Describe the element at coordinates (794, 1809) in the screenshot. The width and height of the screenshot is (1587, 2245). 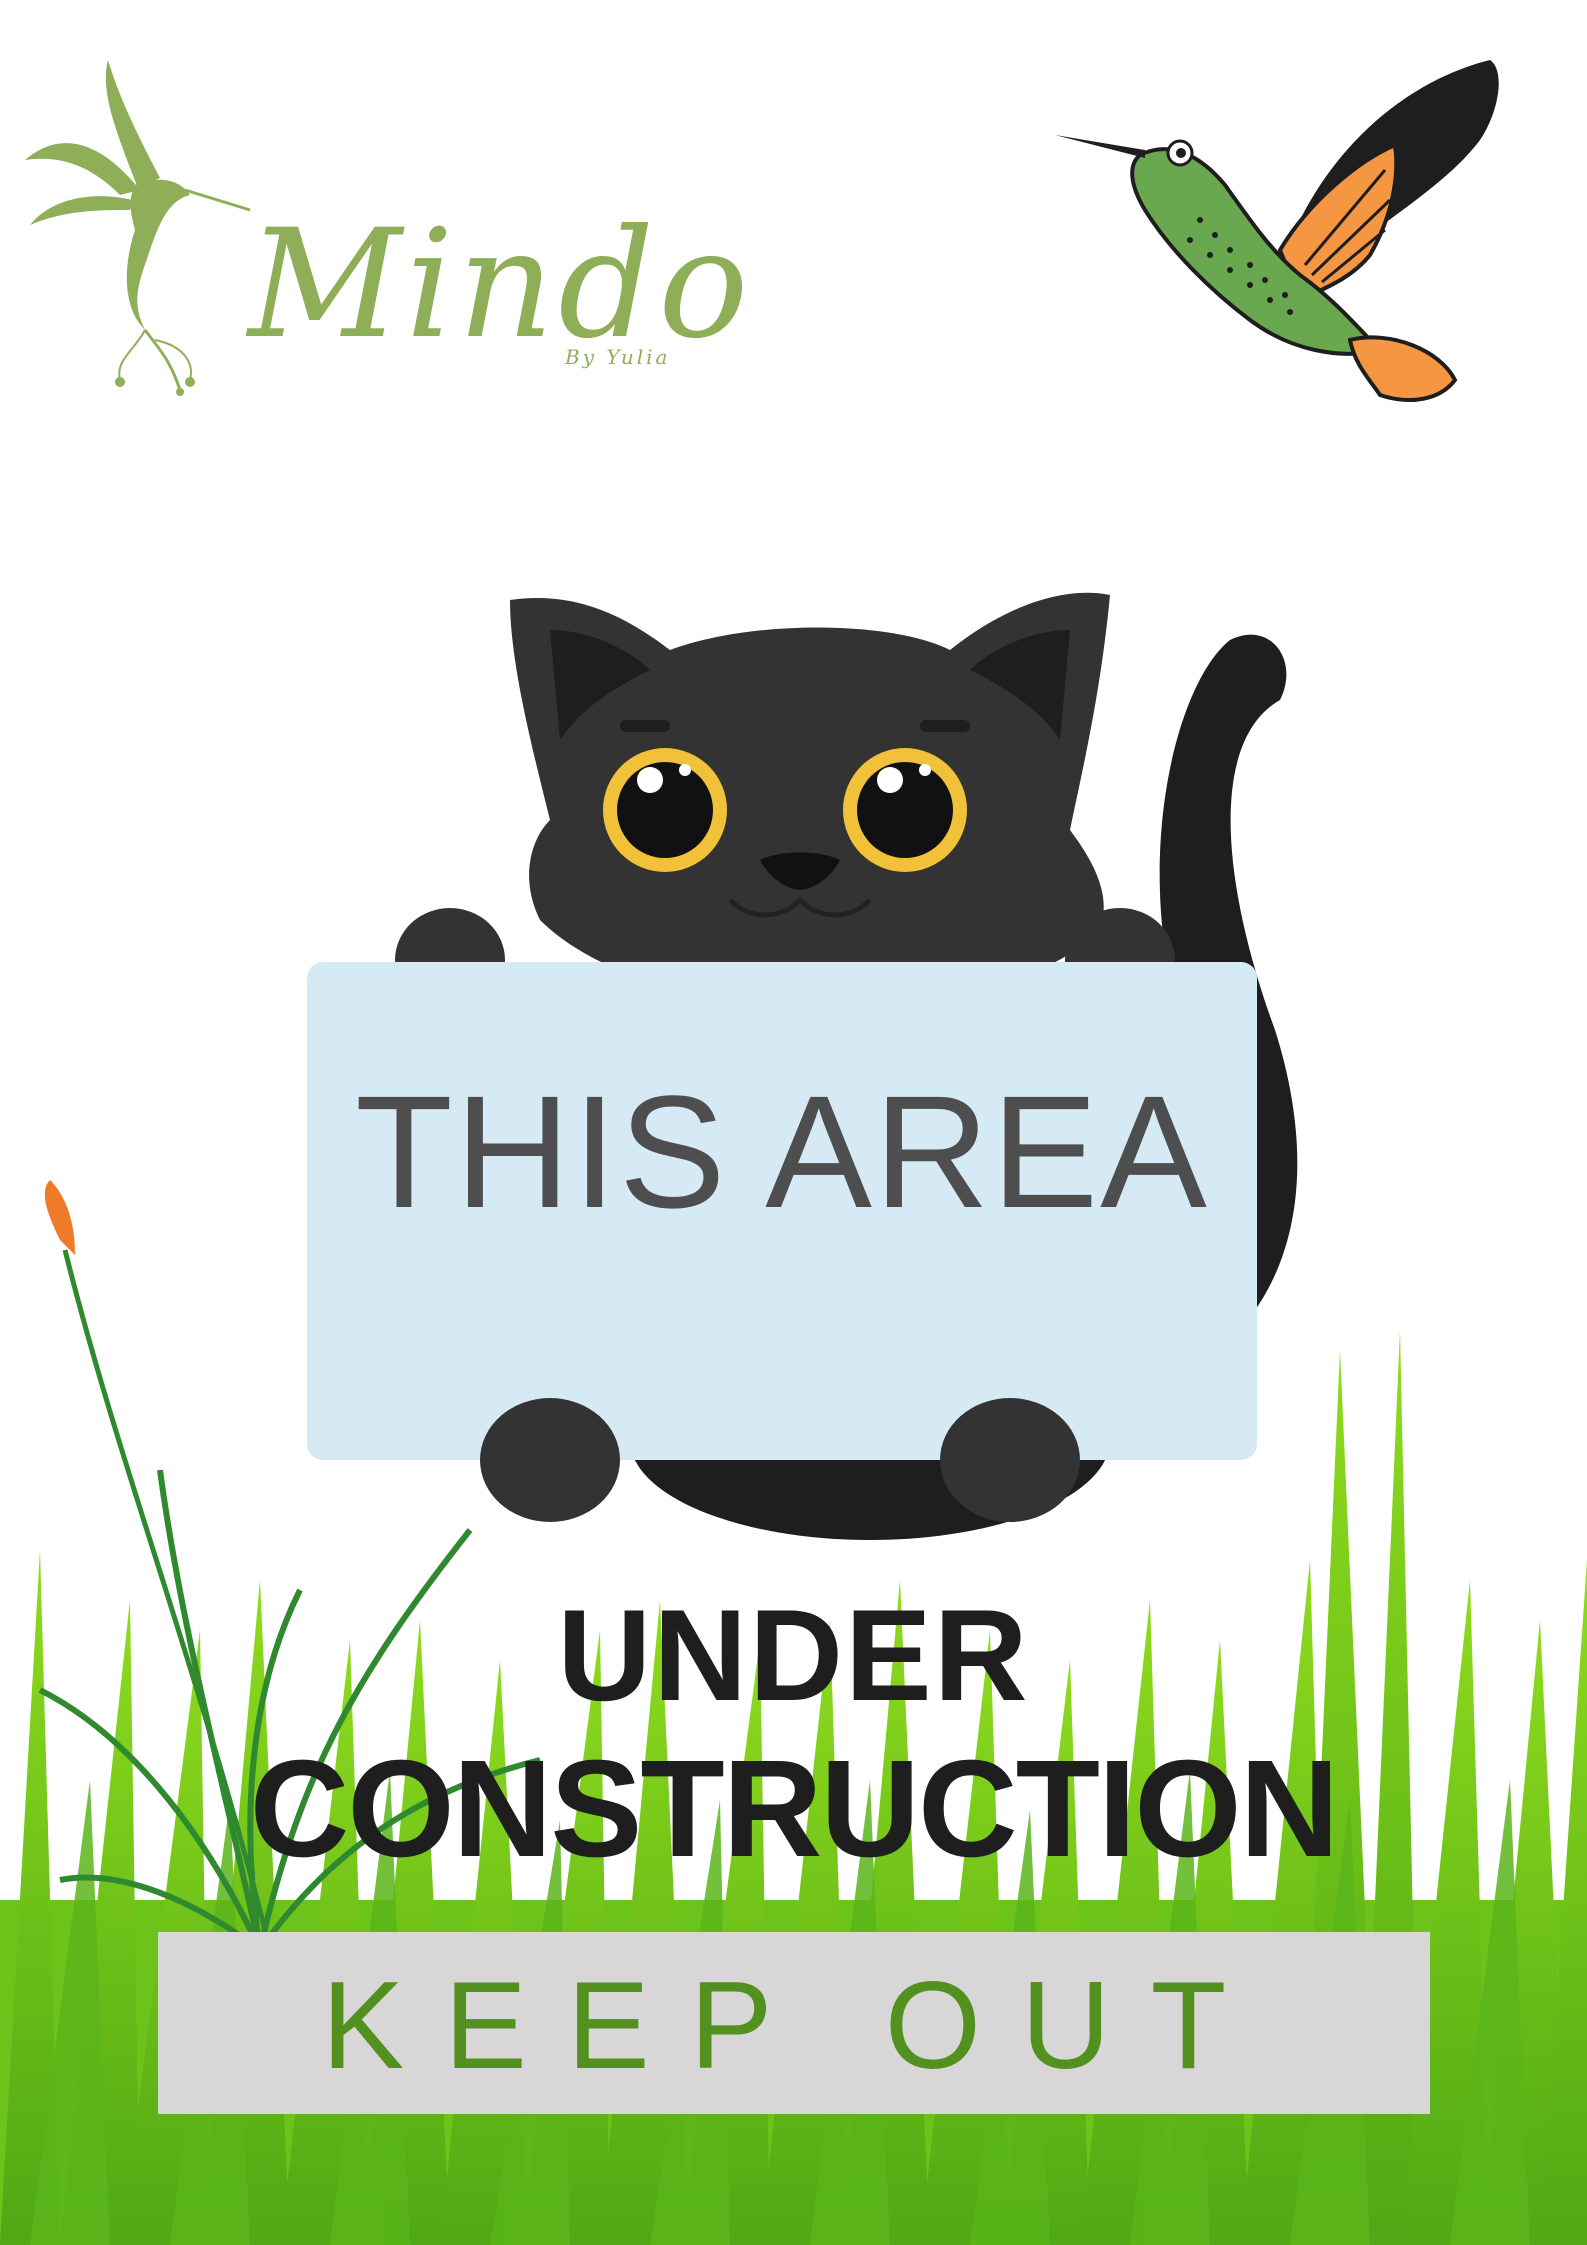
I see `headline-line-2: CONSTRUCTION` at that location.